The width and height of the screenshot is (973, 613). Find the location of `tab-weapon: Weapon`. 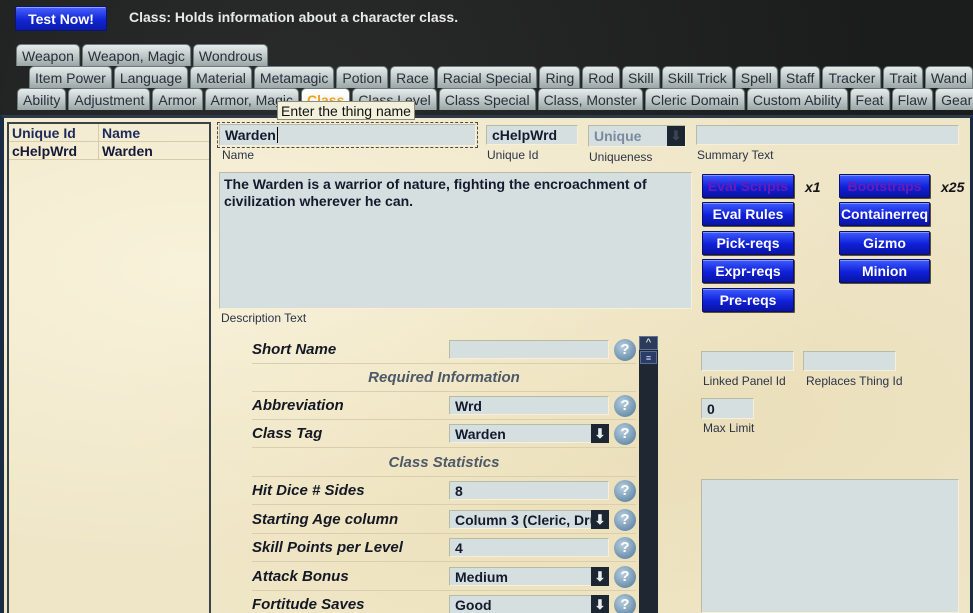

tab-weapon: Weapon is located at coordinates (48, 55).